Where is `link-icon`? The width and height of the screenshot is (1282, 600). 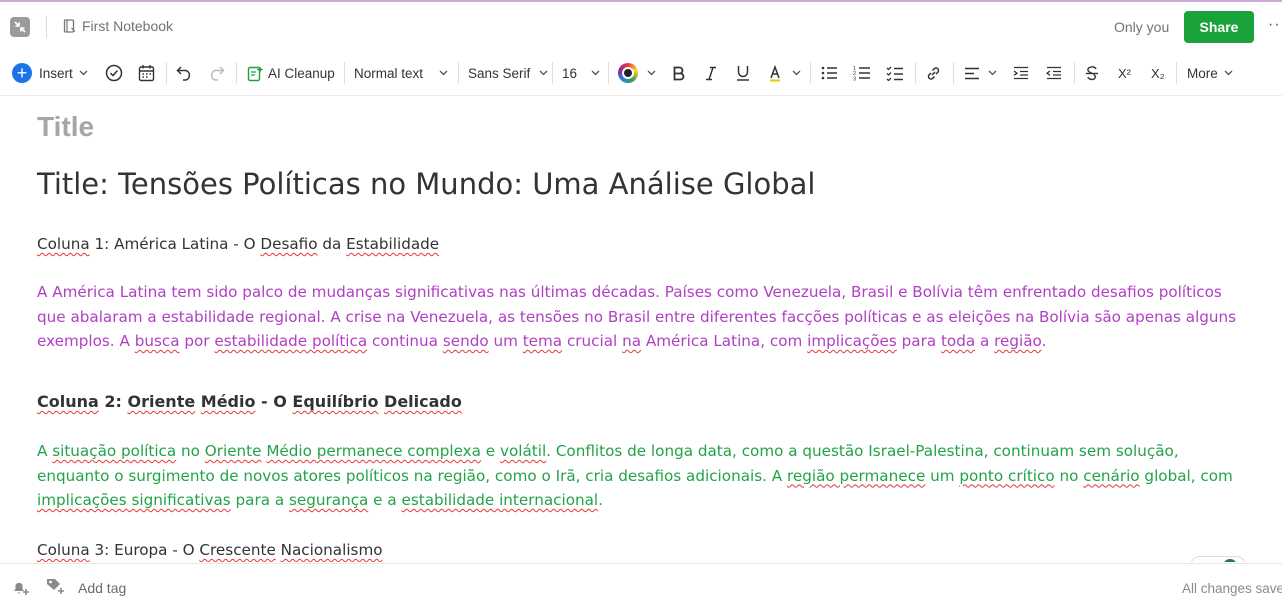 link-icon is located at coordinates (933, 73).